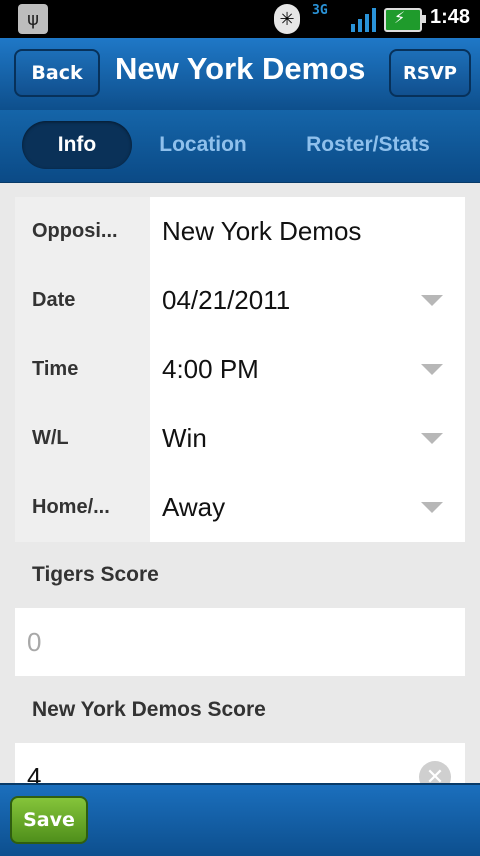 The width and height of the screenshot is (480, 856). Describe the element at coordinates (430, 73) in the screenshot. I see `rsvp-button: RSVP` at that location.